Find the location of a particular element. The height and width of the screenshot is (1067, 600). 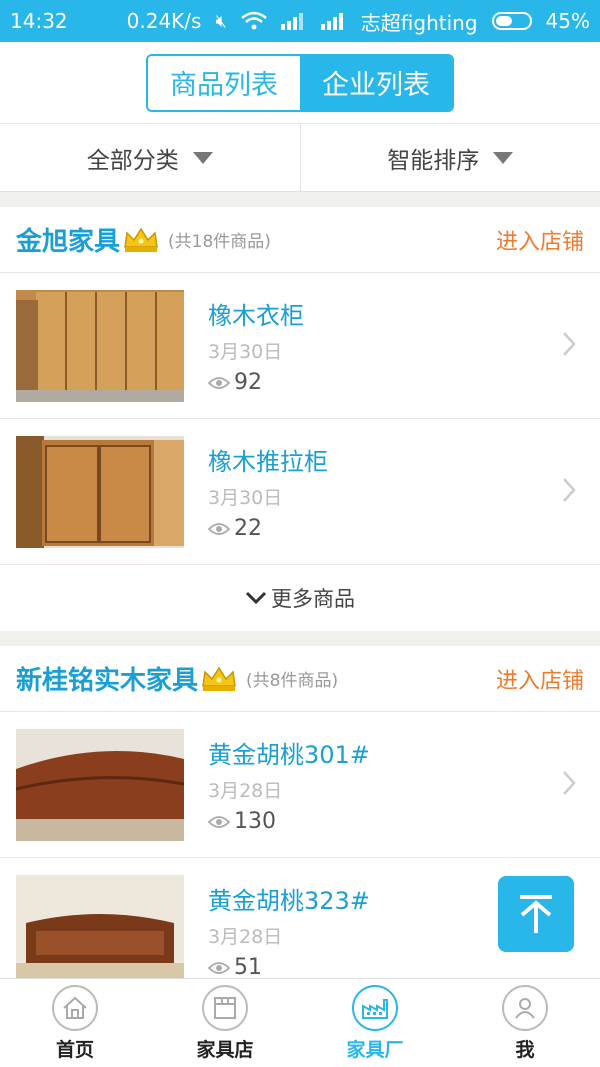

signal-icon is located at coordinates (291, 21).